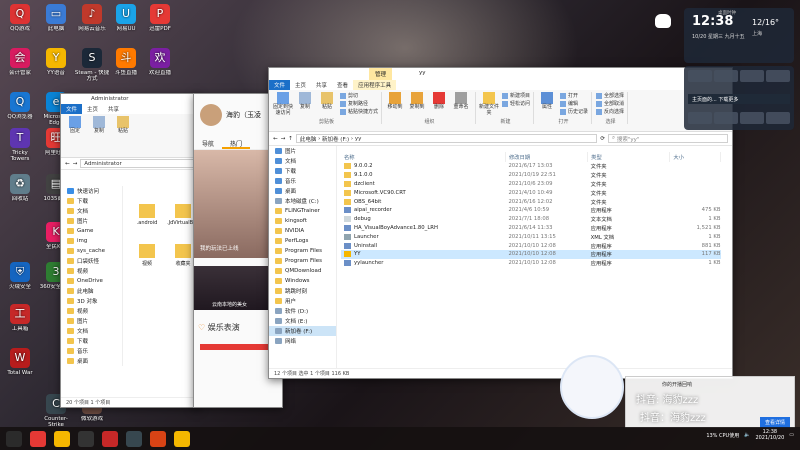 This screenshot has height=450, width=800. Describe the element at coordinates (610, 112) in the screenshot. I see `ribbon-small-button: 反向选择` at that location.